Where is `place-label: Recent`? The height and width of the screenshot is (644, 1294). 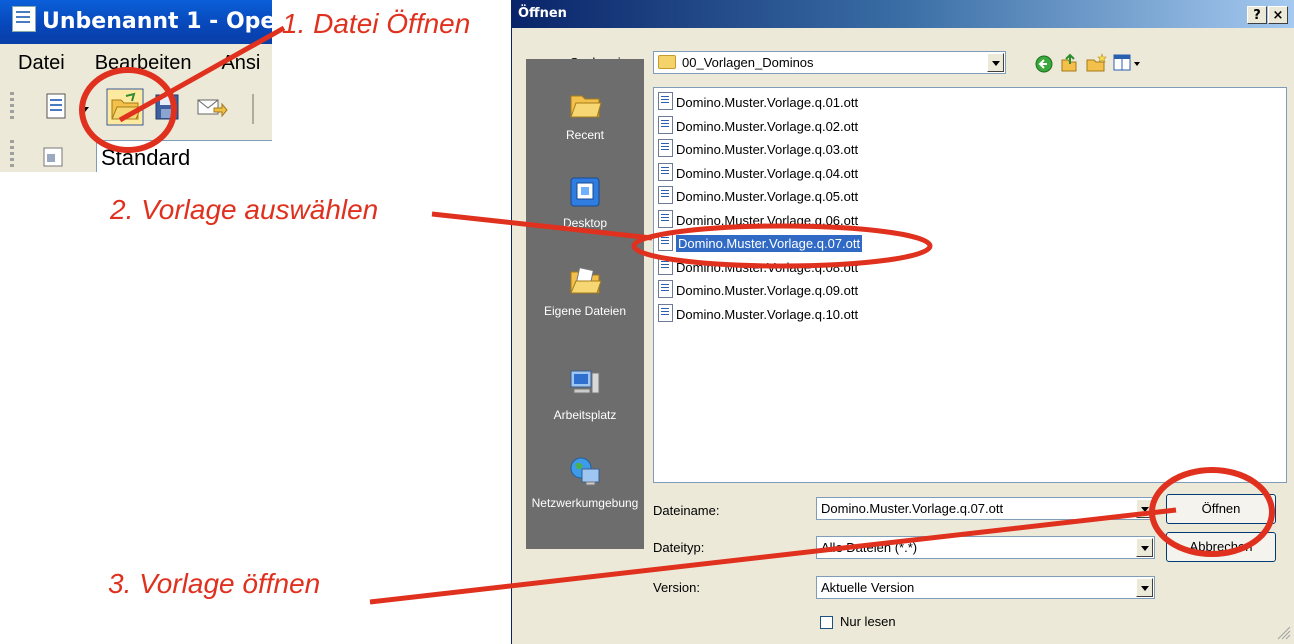
place-label: Recent is located at coordinates (585, 135).